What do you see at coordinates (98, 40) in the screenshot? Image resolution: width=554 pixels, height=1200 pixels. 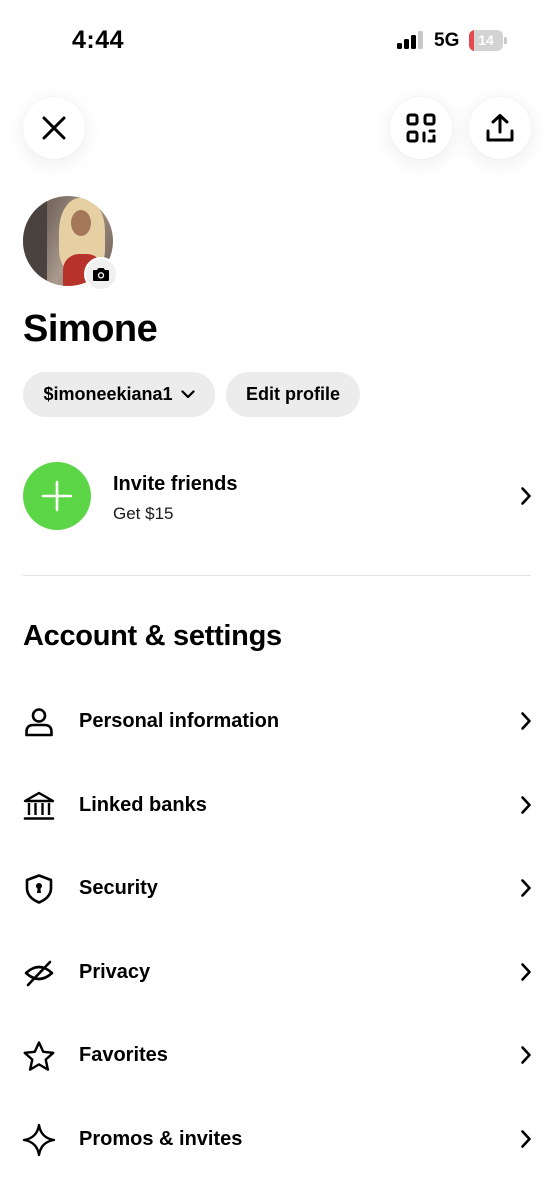 I see `status-time: 4:44` at bounding box center [98, 40].